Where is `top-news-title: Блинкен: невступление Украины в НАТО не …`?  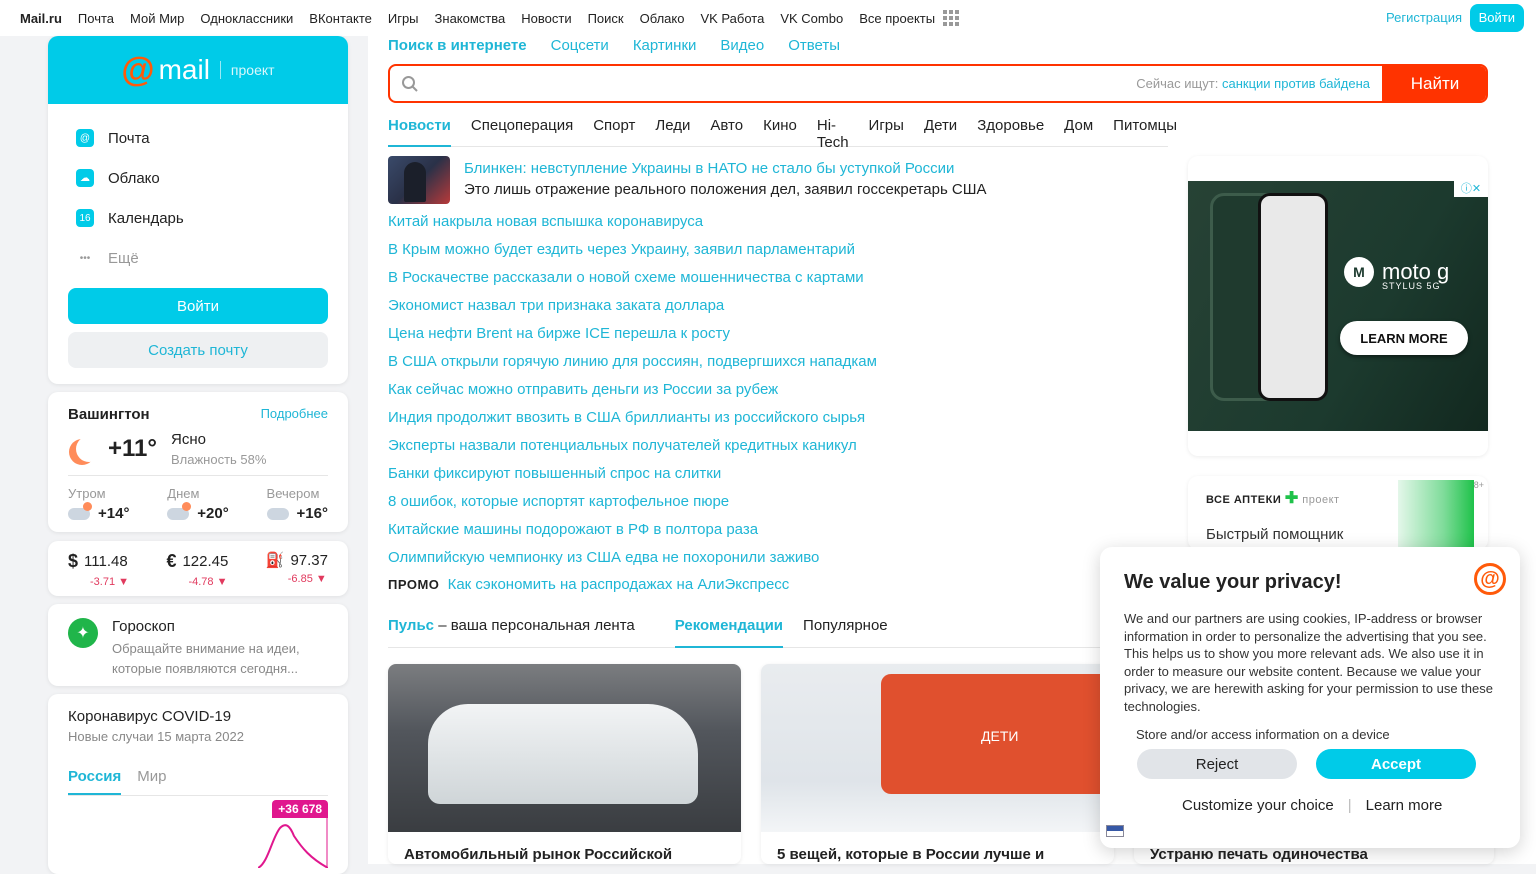
top-news-title: Блинкен: невступление Украины в НАТО не … is located at coordinates (709, 168).